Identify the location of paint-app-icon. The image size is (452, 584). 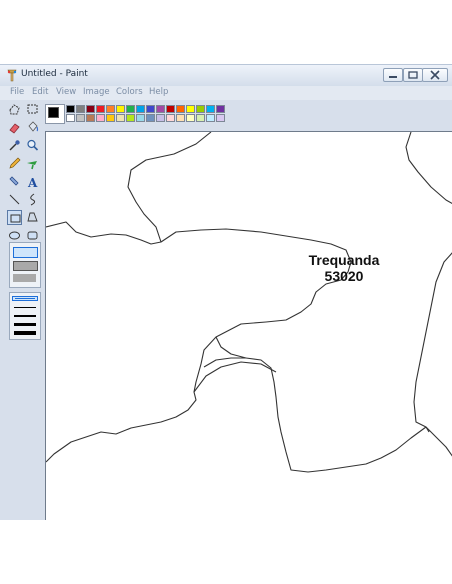
(12, 75).